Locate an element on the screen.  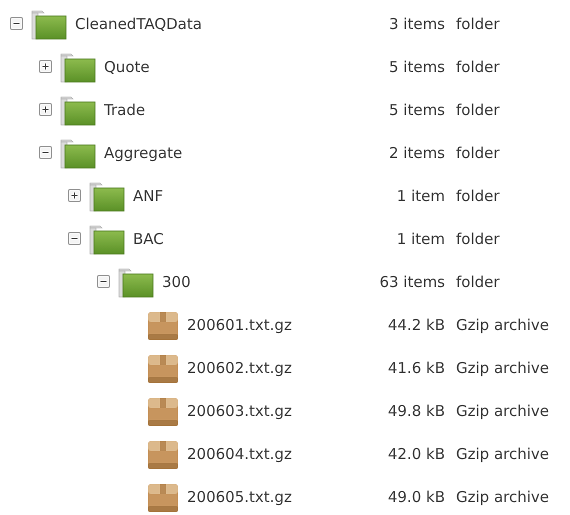
size-text: 42.0 kB is located at coordinates (415, 453).